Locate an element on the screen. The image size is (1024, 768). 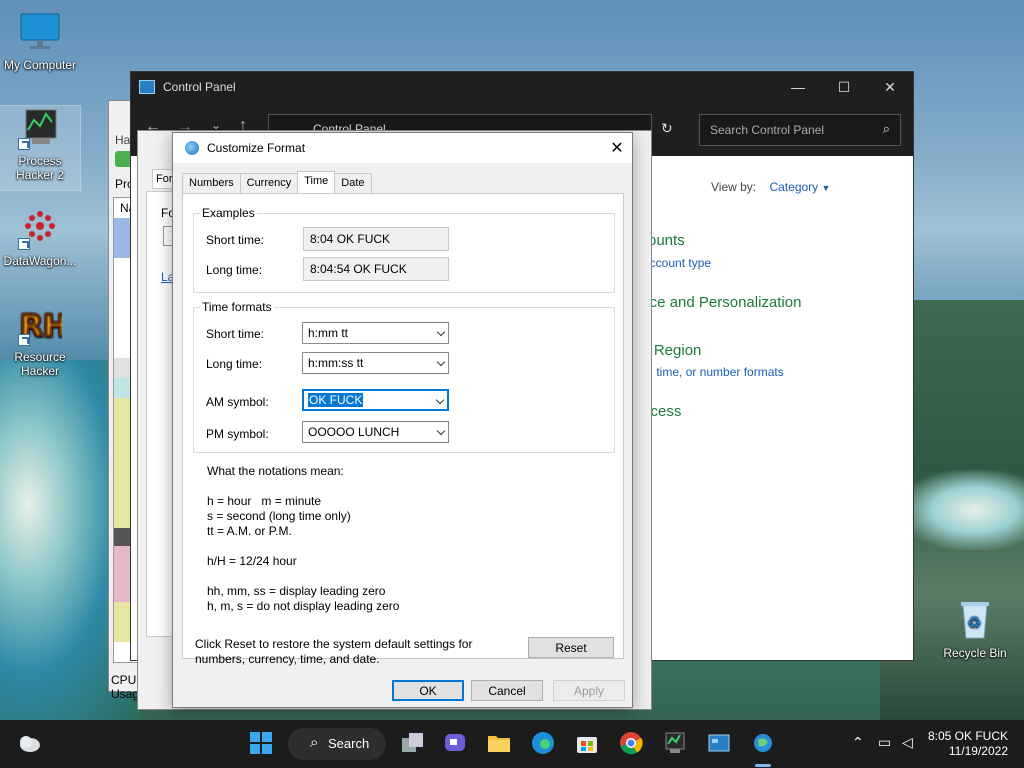
weather-icon is located at coordinates (30, 744).